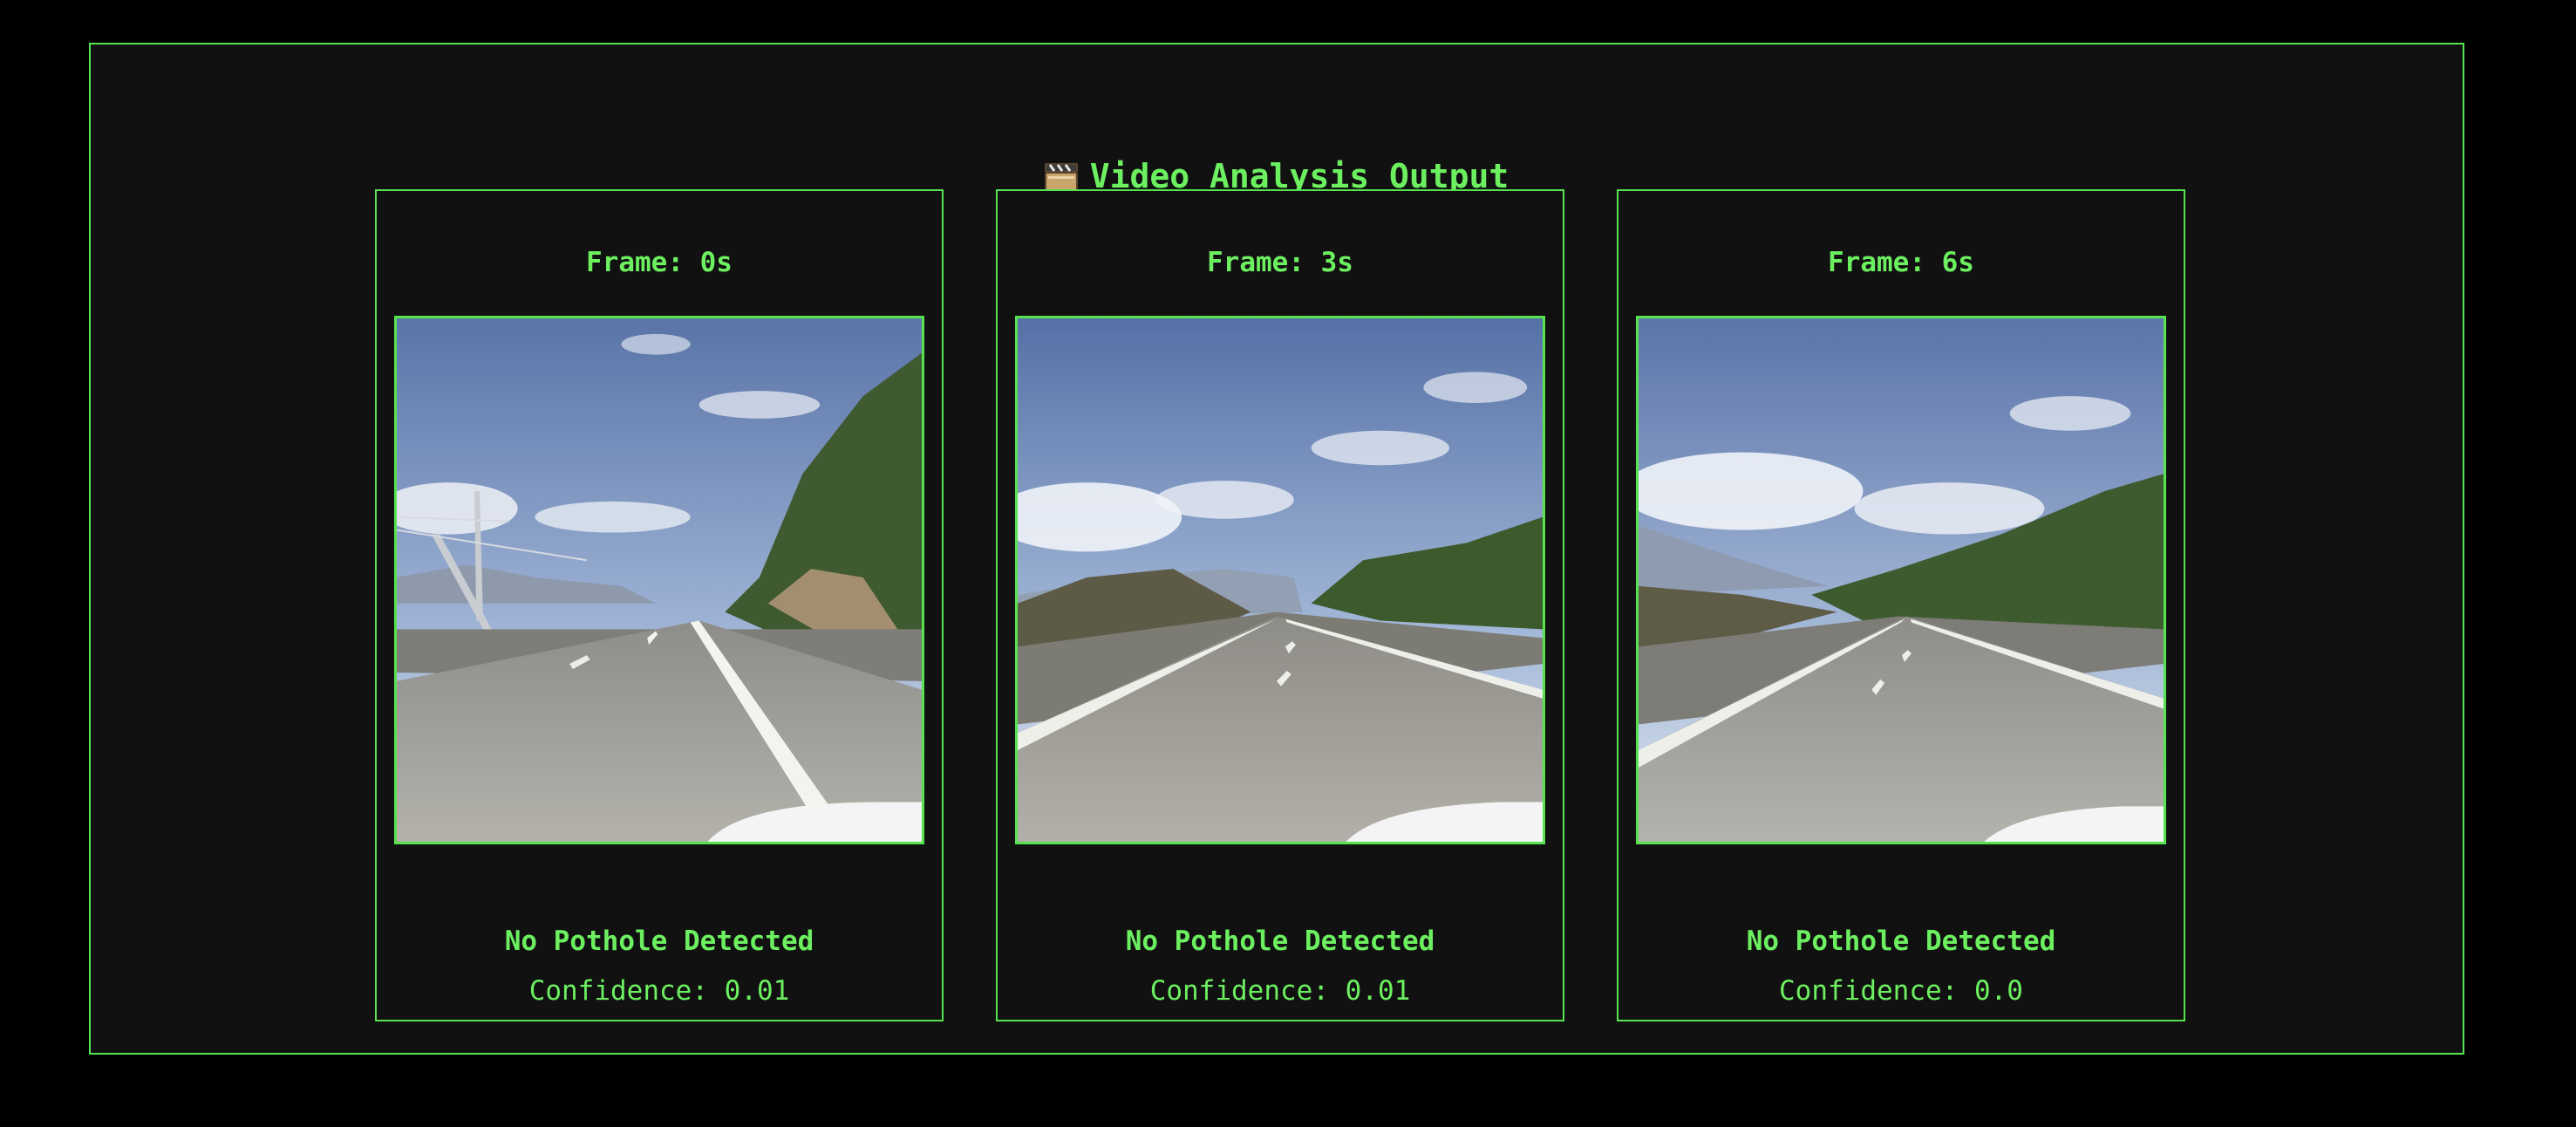  What do you see at coordinates (1901, 991) in the screenshot?
I see `confidence-value: Confidence: 0.0` at bounding box center [1901, 991].